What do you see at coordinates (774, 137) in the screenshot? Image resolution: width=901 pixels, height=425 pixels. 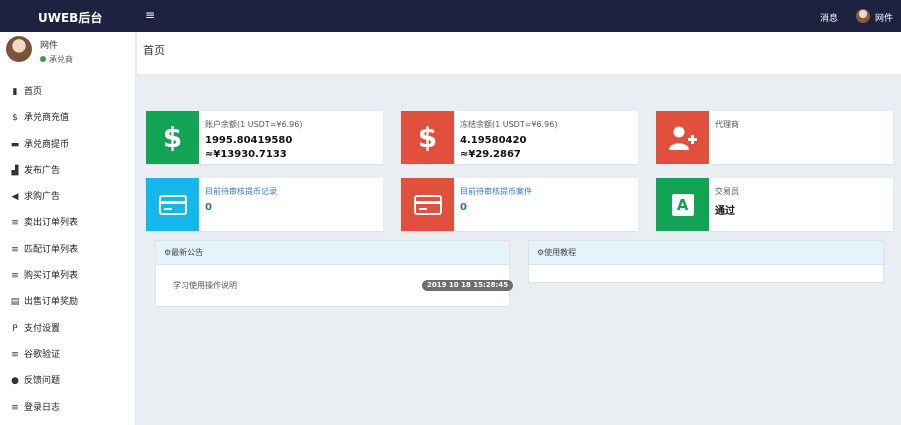 I see `agent-card: 代理商` at bounding box center [774, 137].